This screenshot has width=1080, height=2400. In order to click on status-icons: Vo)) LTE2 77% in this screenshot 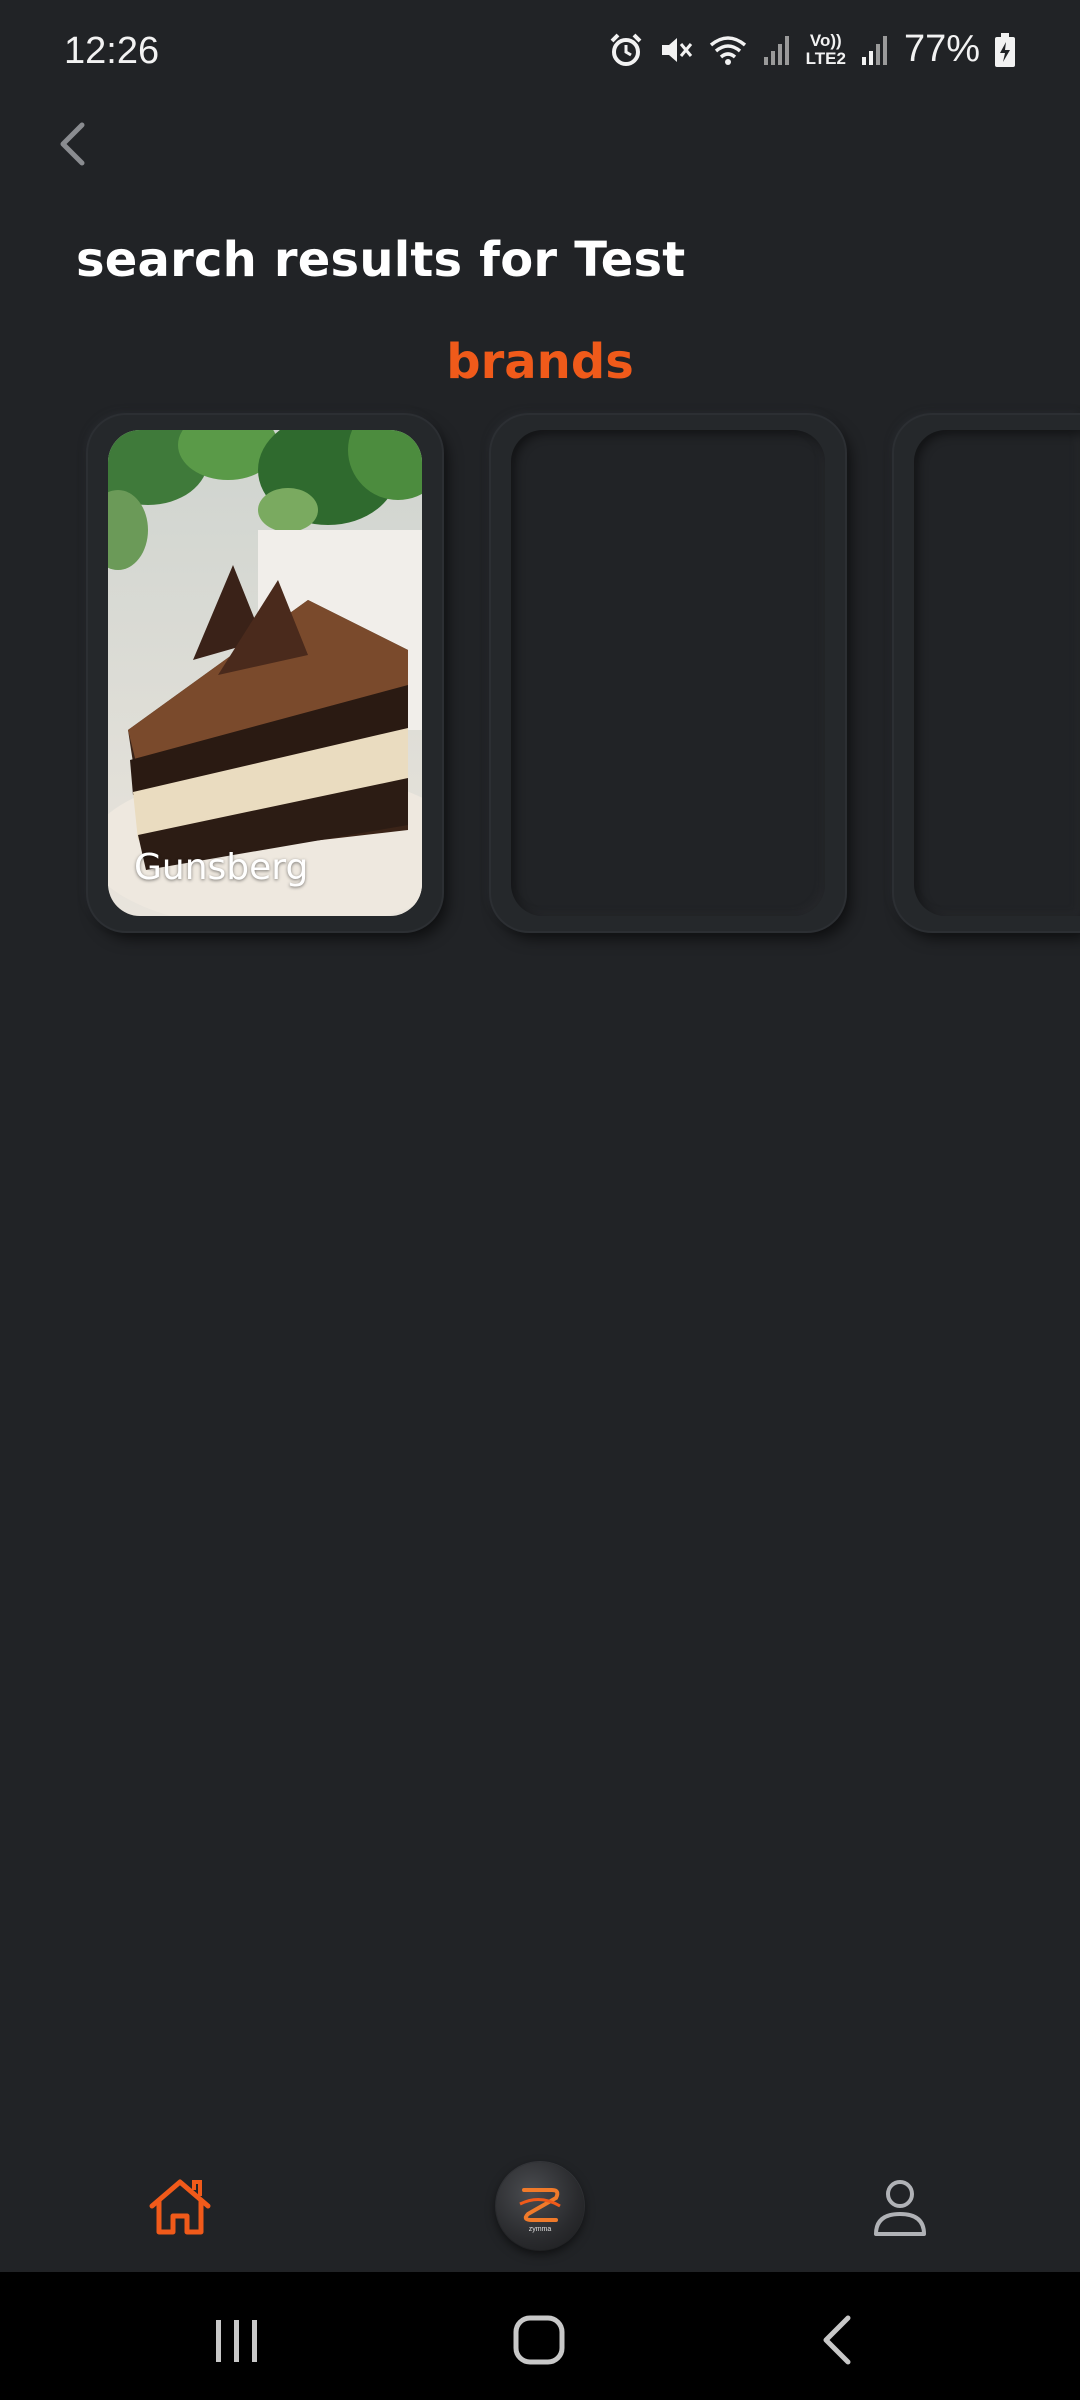, I will do `click(812, 49)`.